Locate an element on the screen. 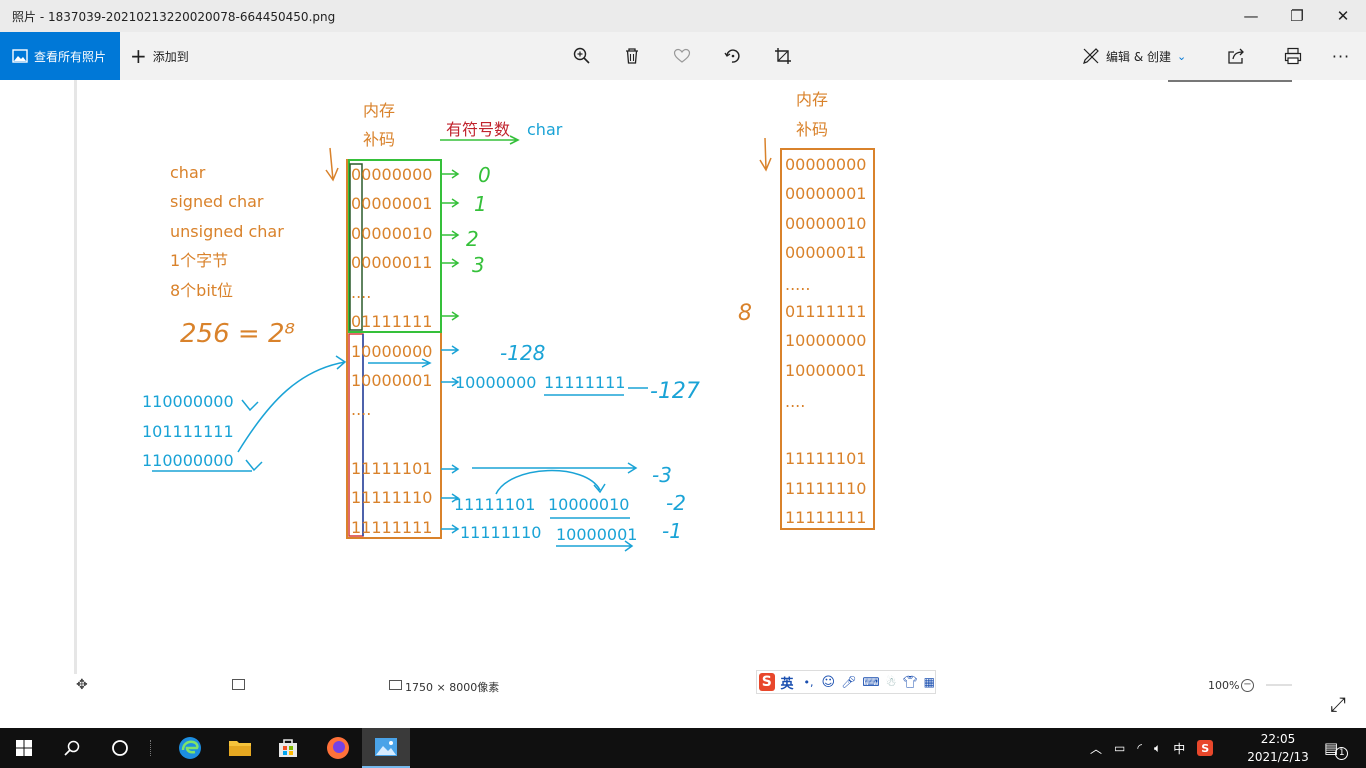 The height and width of the screenshot is (768, 1366). zoom-slider is located at coordinates (1279, 685).